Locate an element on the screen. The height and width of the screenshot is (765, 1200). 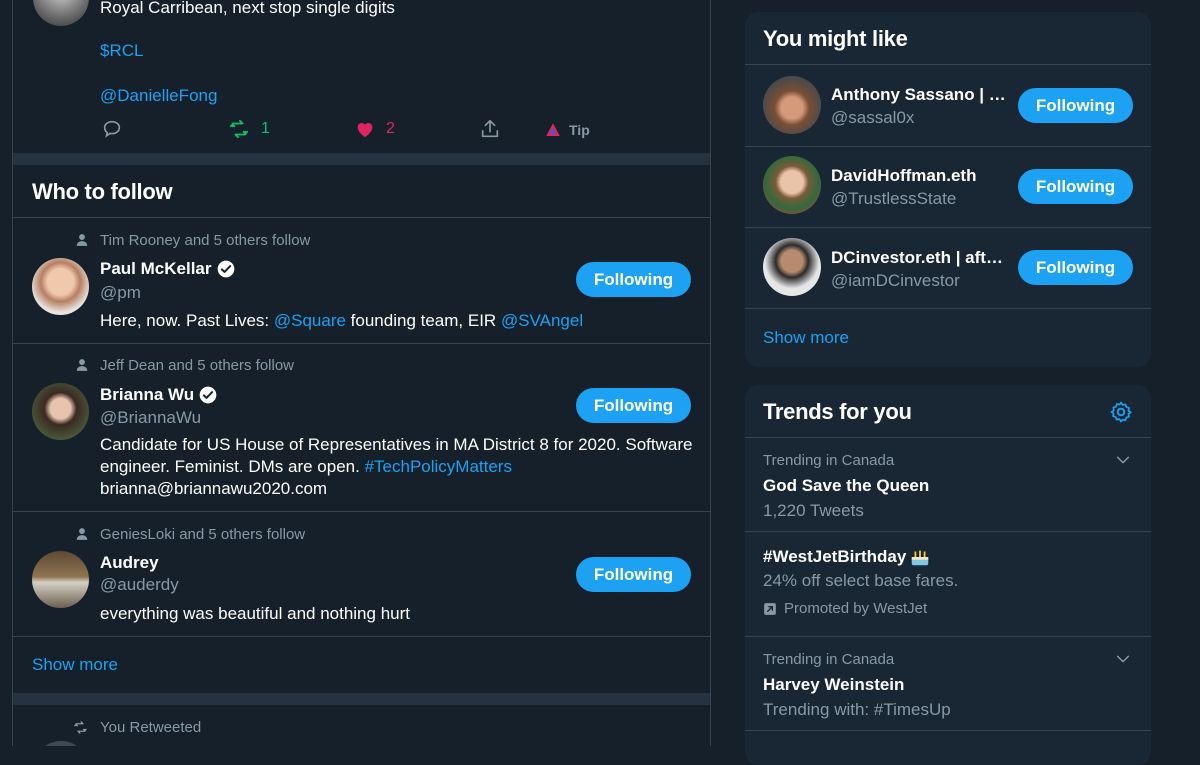
account-handle: @sassal0x is located at coordinates (872, 118).